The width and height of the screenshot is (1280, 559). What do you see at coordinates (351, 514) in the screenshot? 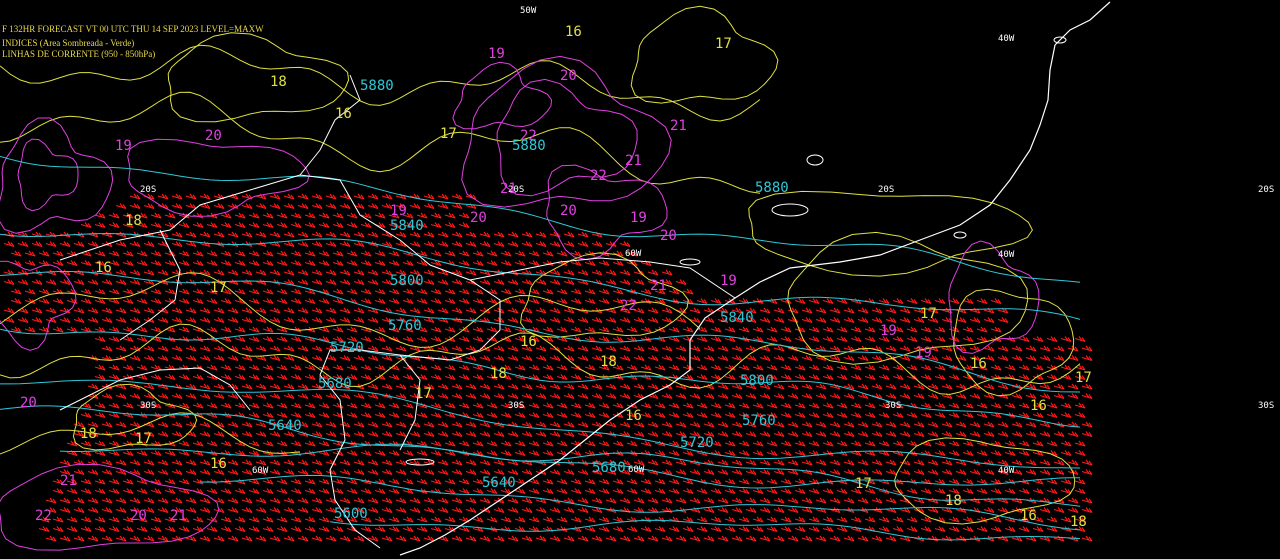
I see `height-contour-label: 5600` at bounding box center [351, 514].